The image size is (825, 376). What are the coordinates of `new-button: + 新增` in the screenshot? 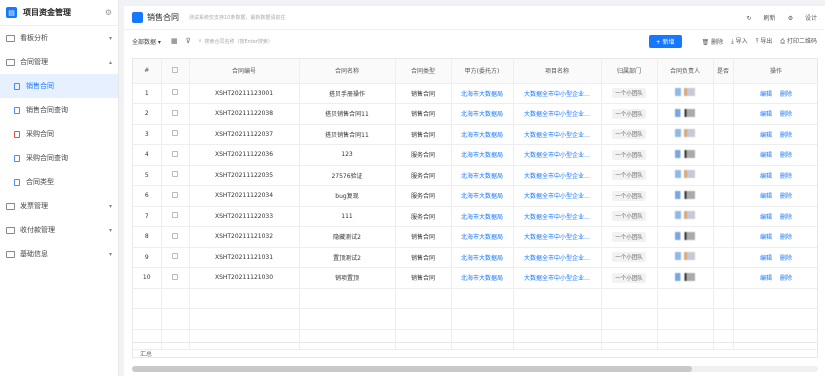 It's located at (665, 41).